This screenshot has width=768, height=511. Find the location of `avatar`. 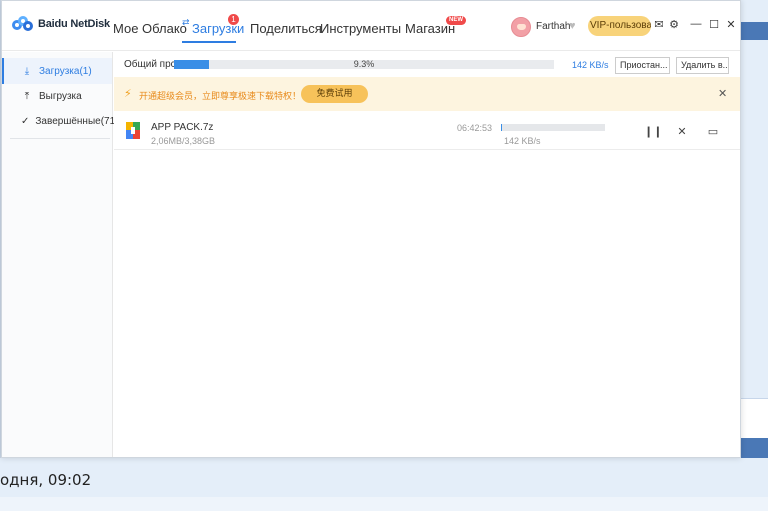

avatar is located at coordinates (521, 27).